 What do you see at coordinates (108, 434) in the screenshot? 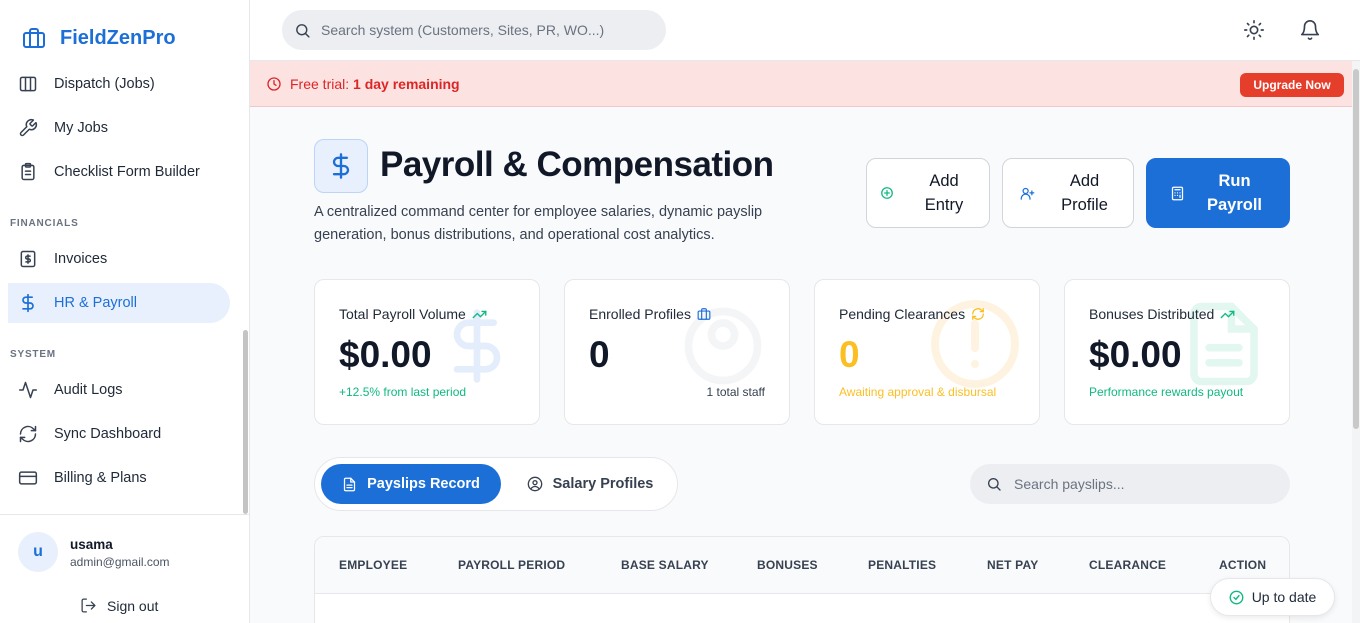
I see `sidebar-item-label: Sync Dashboard` at bounding box center [108, 434].